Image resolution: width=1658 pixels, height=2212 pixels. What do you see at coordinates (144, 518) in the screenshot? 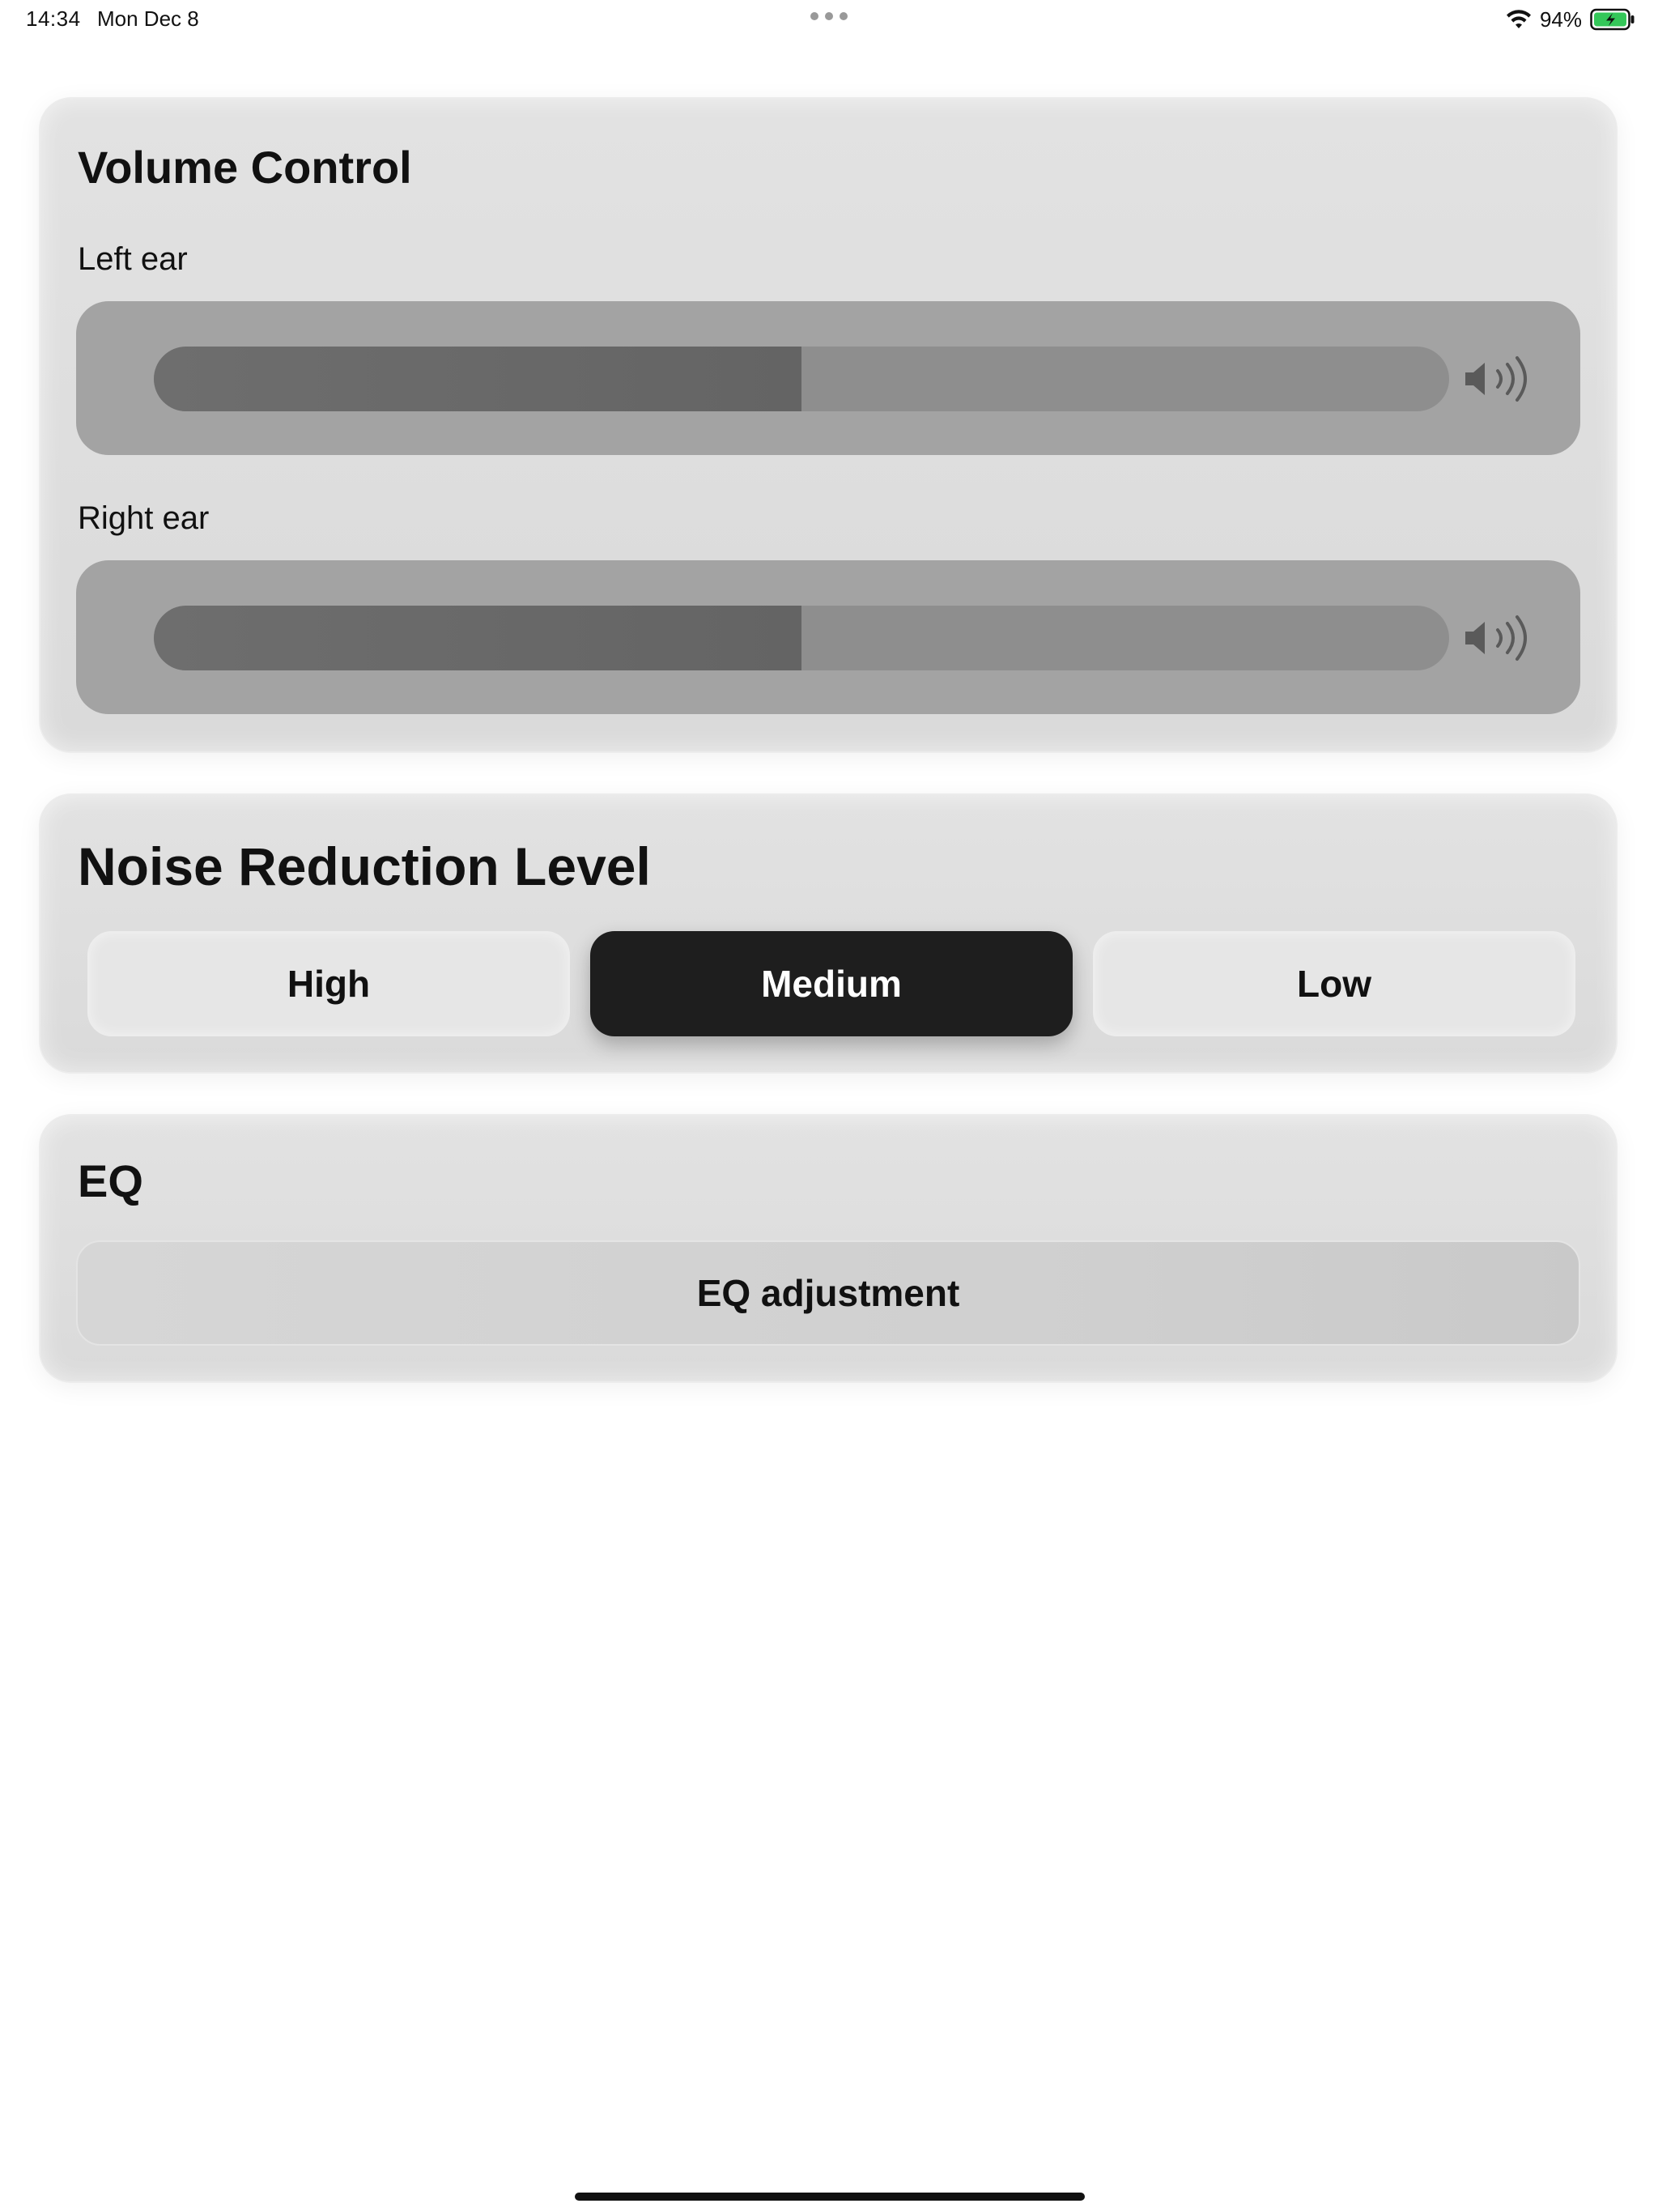
I see `right-ear-label: Right ear` at bounding box center [144, 518].